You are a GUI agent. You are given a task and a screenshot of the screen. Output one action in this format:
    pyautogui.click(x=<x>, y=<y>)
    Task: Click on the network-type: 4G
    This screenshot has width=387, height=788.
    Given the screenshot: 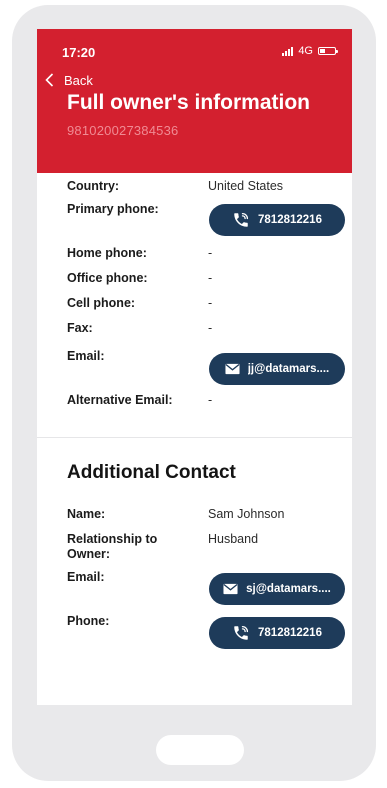 What is the action you would take?
    pyautogui.click(x=305, y=51)
    